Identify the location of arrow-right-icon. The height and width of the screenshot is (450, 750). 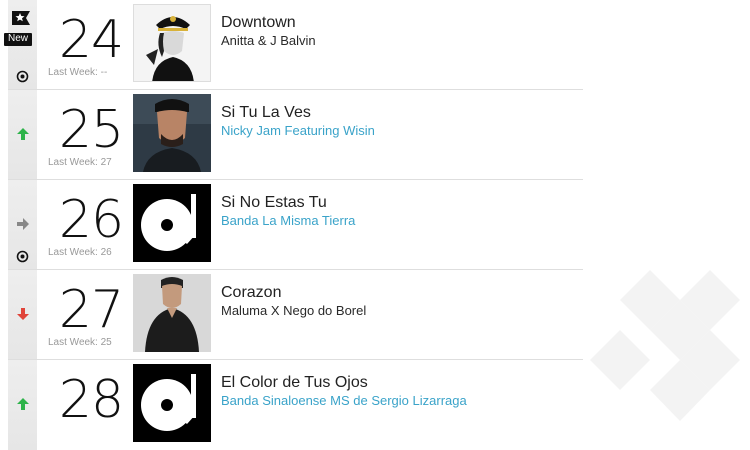
(23, 224).